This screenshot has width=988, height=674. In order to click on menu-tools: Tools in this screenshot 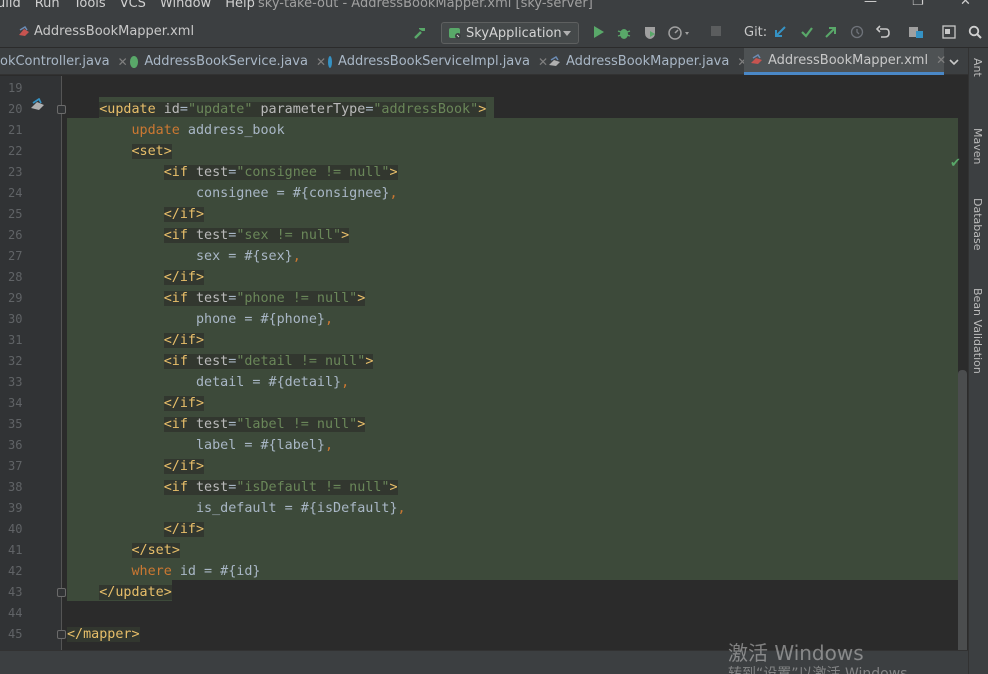, I will do `click(90, 5)`.